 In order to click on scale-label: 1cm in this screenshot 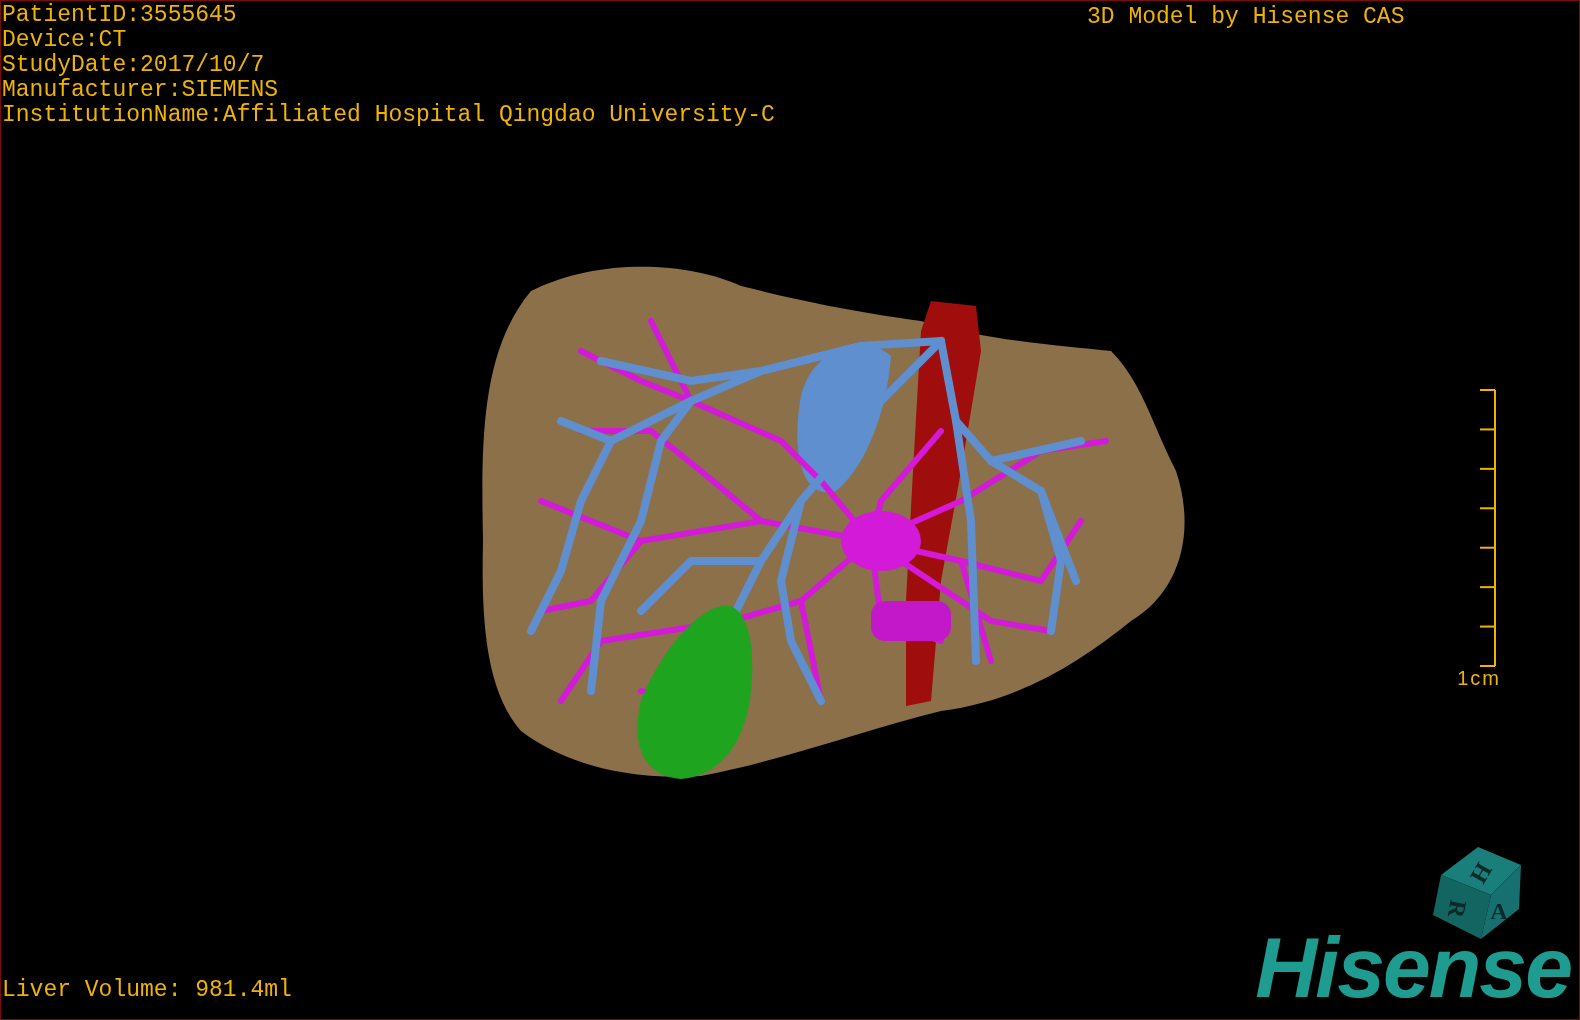, I will do `click(1479, 678)`.